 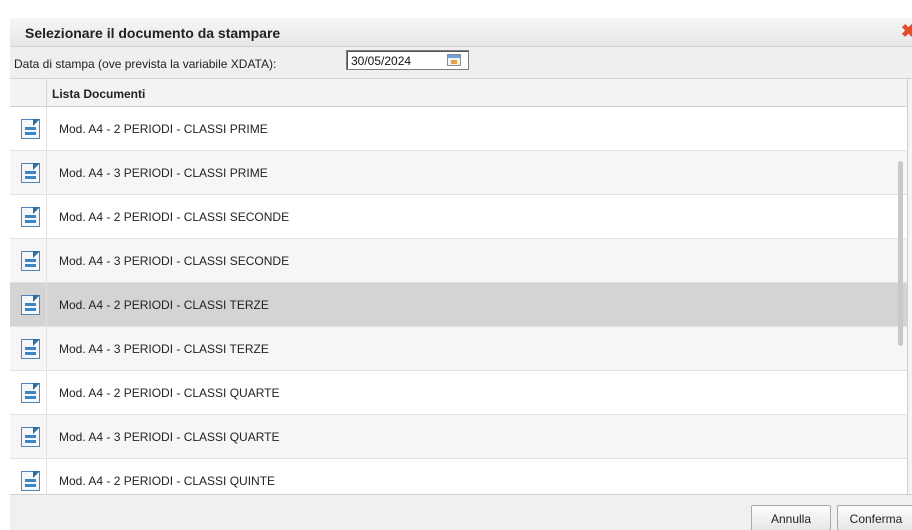 What do you see at coordinates (174, 217) in the screenshot?
I see `document-label: Mod. A4 - 2 PERIODI - CLASSI SECONDE` at bounding box center [174, 217].